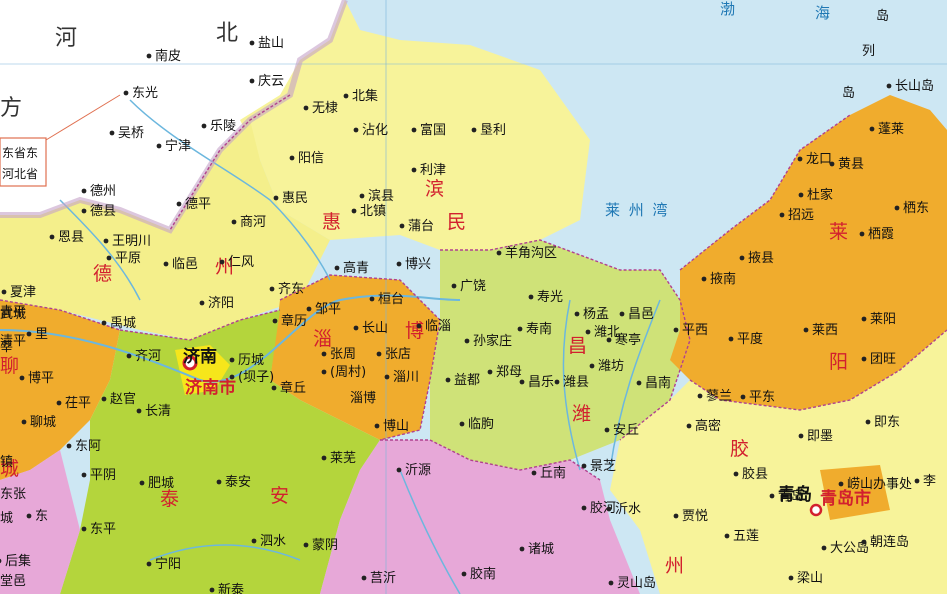 The width and height of the screenshot is (947, 594). Describe the element at coordinates (819, 159) in the screenshot. I see `place-label: 龙口` at that location.